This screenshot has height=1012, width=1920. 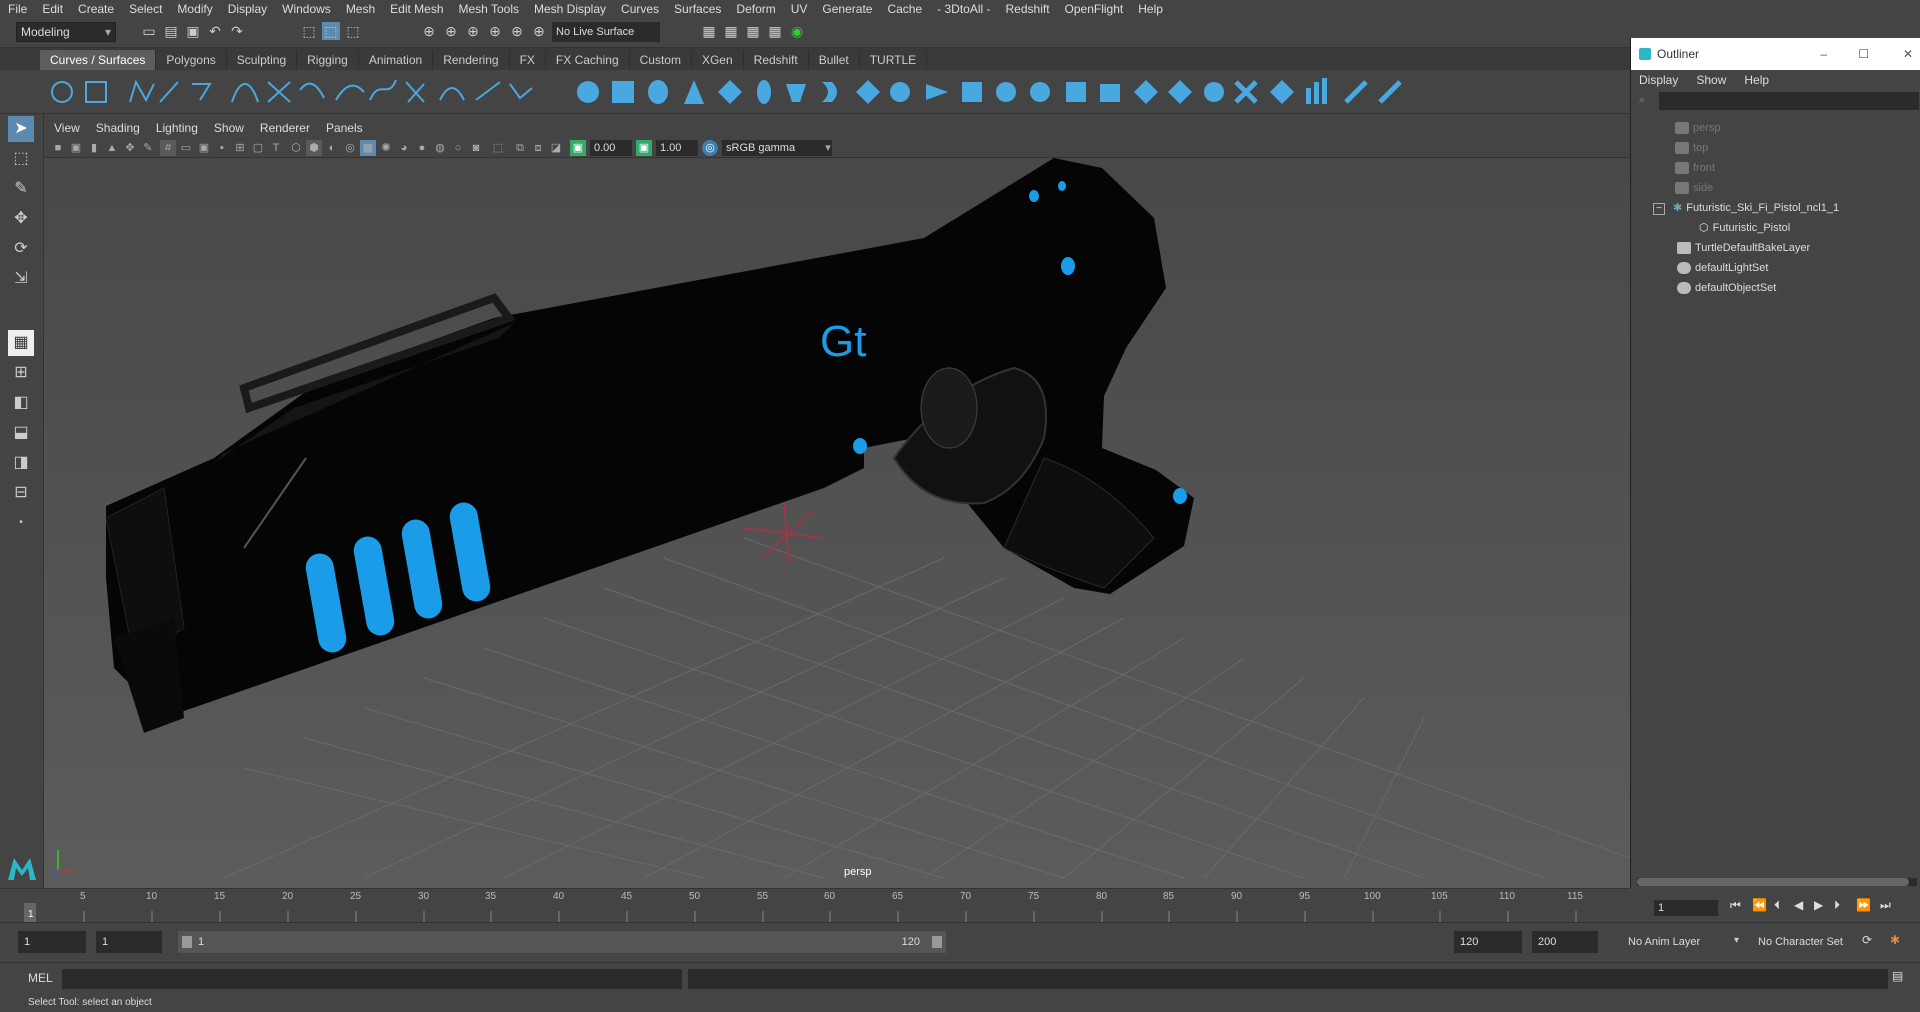 I want to click on hypershade-layout-icon: ◨, so click(x=21, y=463).